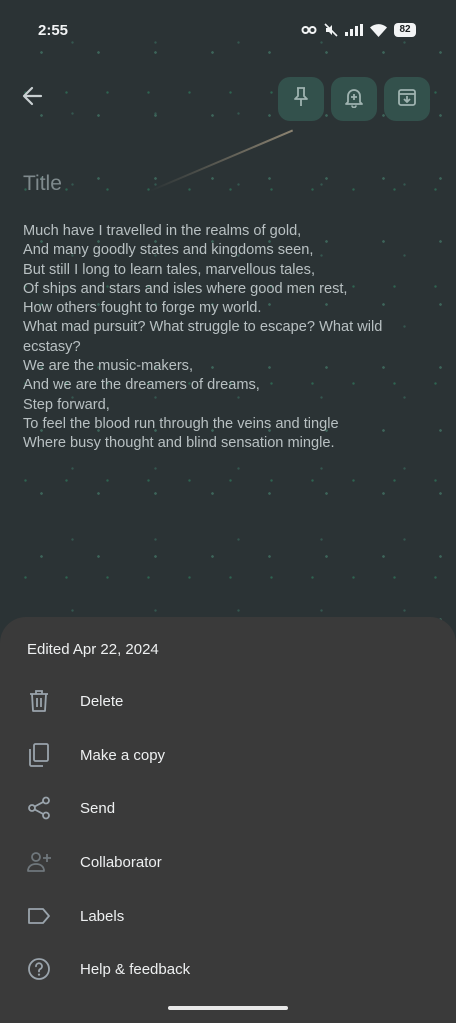  What do you see at coordinates (39, 969) in the screenshot?
I see `help-icon` at bounding box center [39, 969].